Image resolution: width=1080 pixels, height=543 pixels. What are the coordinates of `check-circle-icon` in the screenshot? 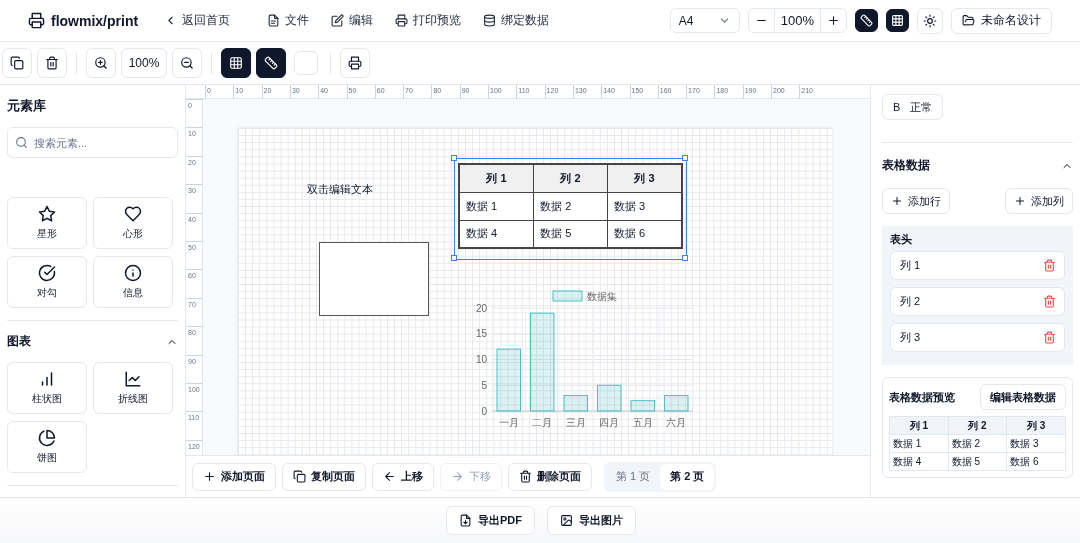 It's located at (47, 273).